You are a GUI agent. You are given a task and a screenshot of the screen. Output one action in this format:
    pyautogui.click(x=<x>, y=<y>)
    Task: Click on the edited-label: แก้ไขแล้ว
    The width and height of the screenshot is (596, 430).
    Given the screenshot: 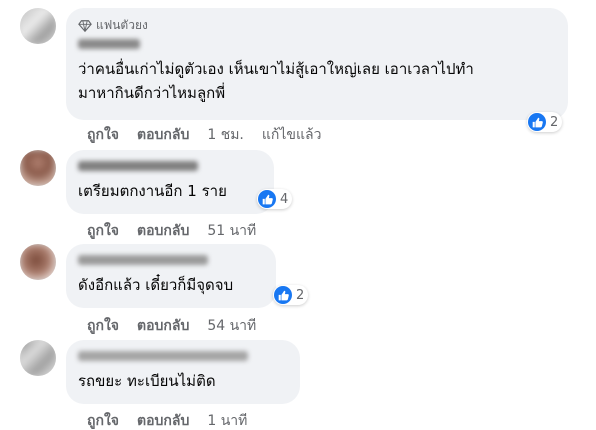 What is the action you would take?
    pyautogui.click(x=292, y=135)
    